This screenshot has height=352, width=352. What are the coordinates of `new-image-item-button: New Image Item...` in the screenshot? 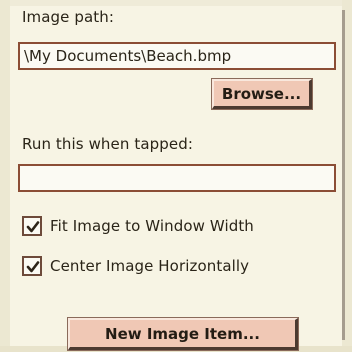 It's located at (183, 334).